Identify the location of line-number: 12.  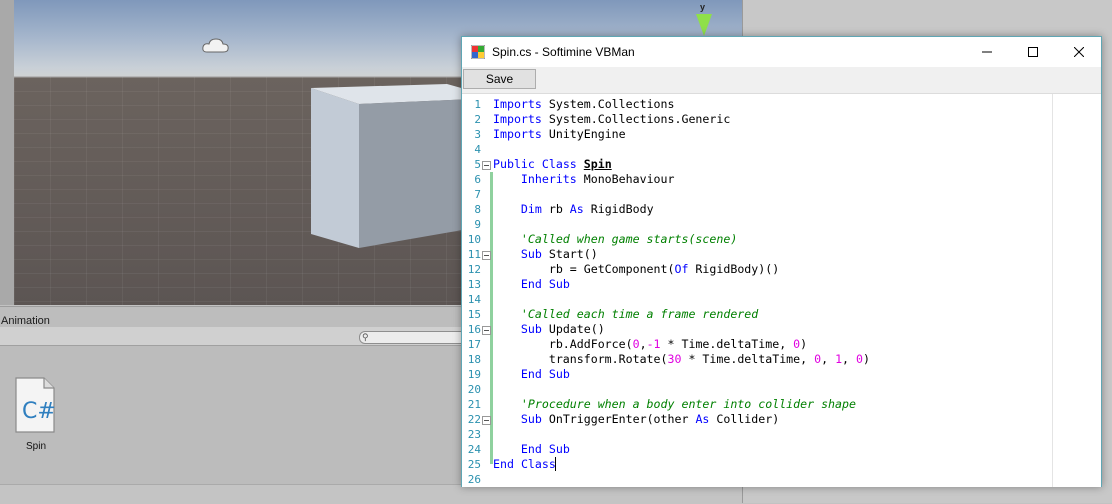
(474, 269).